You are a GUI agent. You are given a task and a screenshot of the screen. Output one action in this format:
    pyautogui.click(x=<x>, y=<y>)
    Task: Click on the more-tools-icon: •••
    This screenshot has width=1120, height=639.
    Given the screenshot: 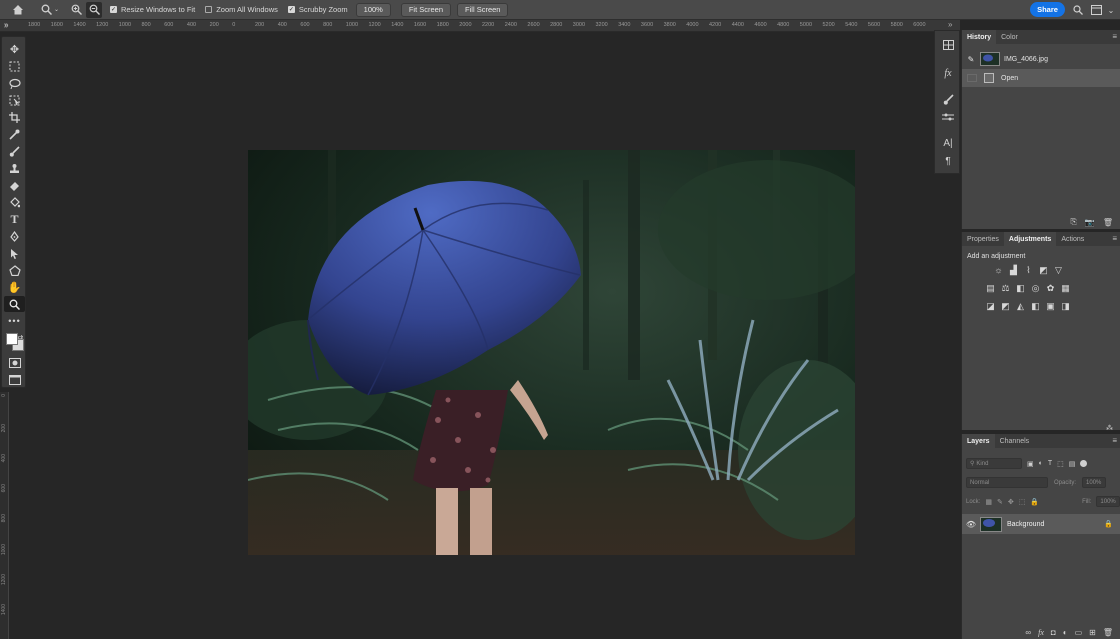 What is the action you would take?
    pyautogui.click(x=14, y=321)
    